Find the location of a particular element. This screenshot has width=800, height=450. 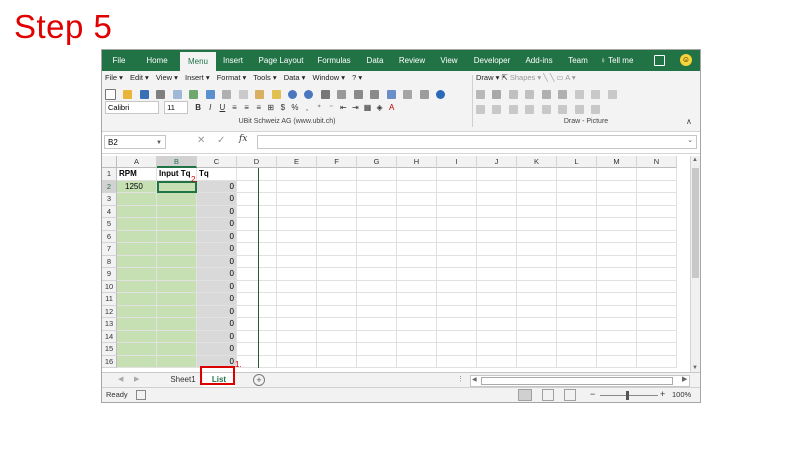

cell-a8 is located at coordinates (137, 261).